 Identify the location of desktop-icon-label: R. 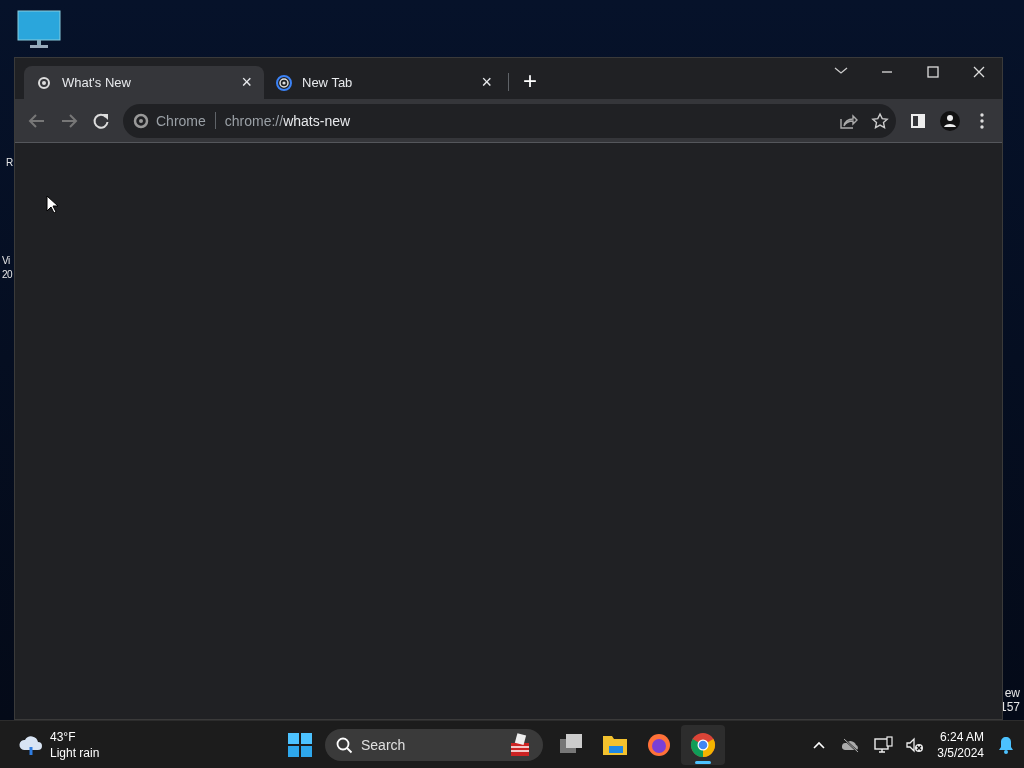
(9, 163).